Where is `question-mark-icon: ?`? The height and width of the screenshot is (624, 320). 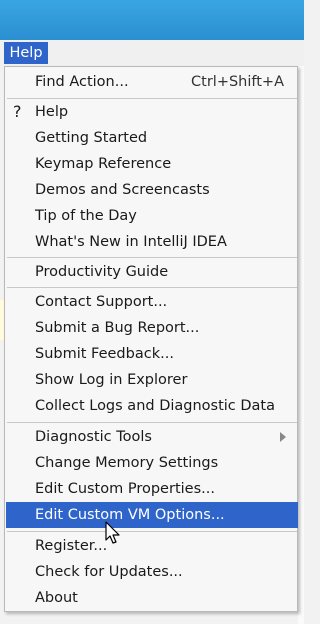 question-mark-icon: ? is located at coordinates (17, 111).